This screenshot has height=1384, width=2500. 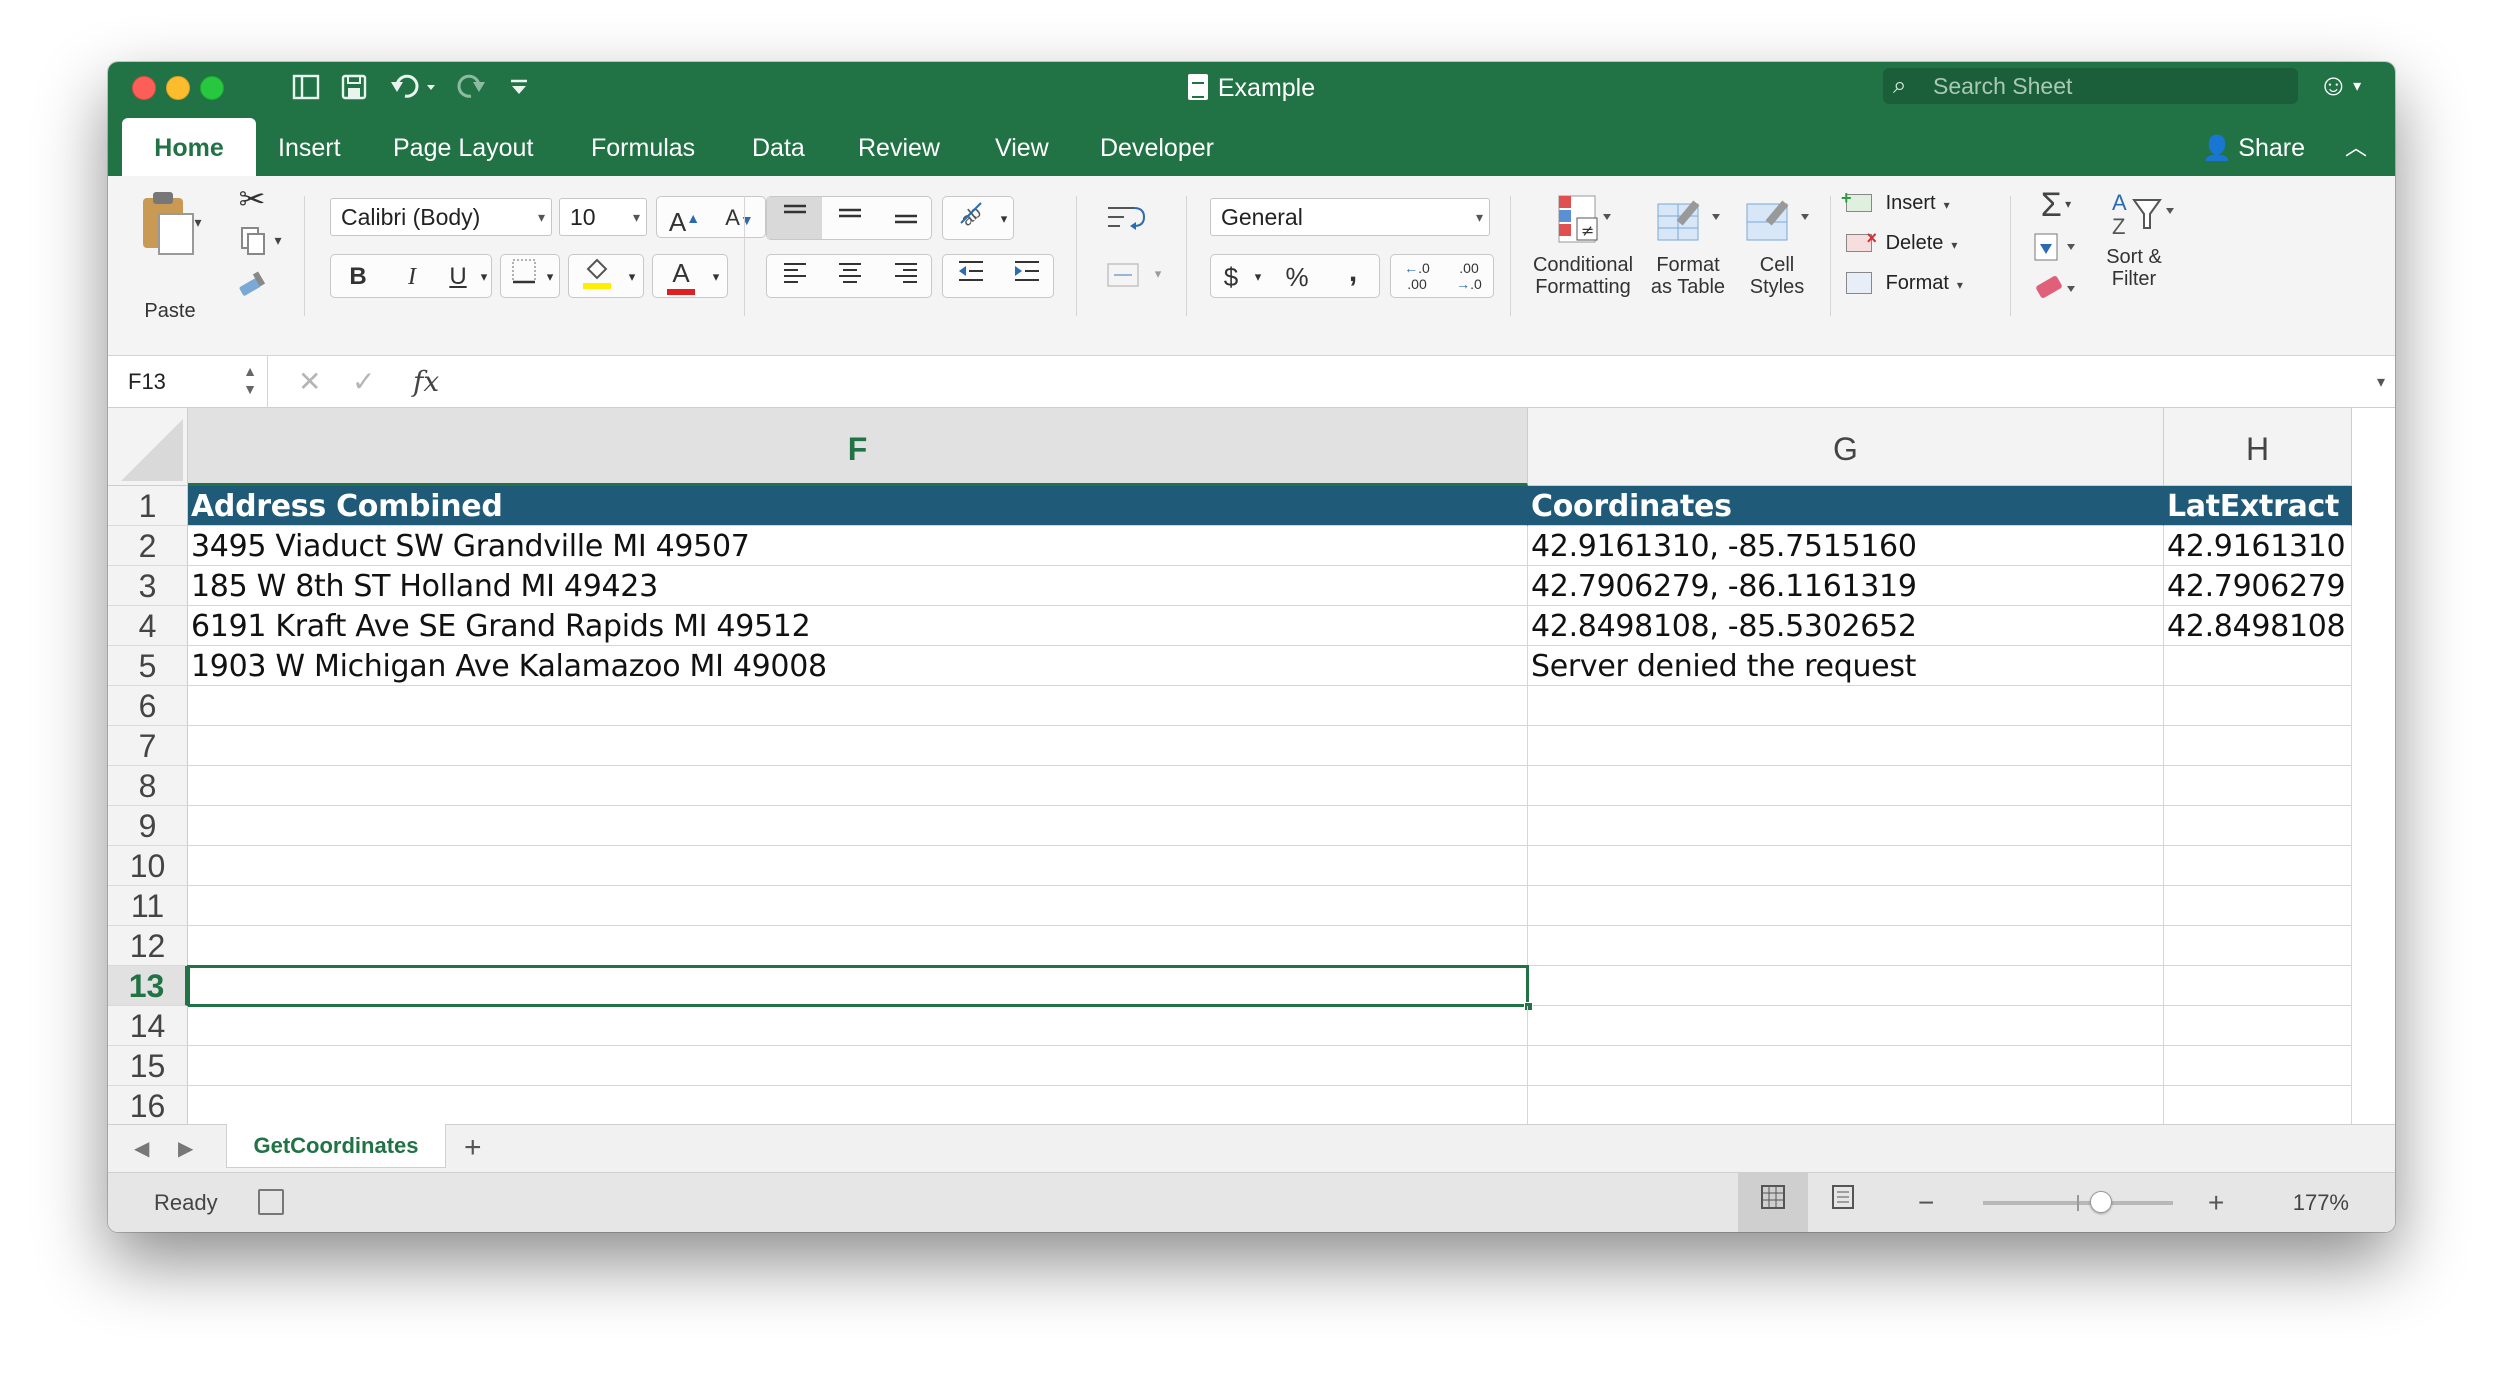 I want to click on currency-dropdown-icon: ▾, so click(x=1258, y=276).